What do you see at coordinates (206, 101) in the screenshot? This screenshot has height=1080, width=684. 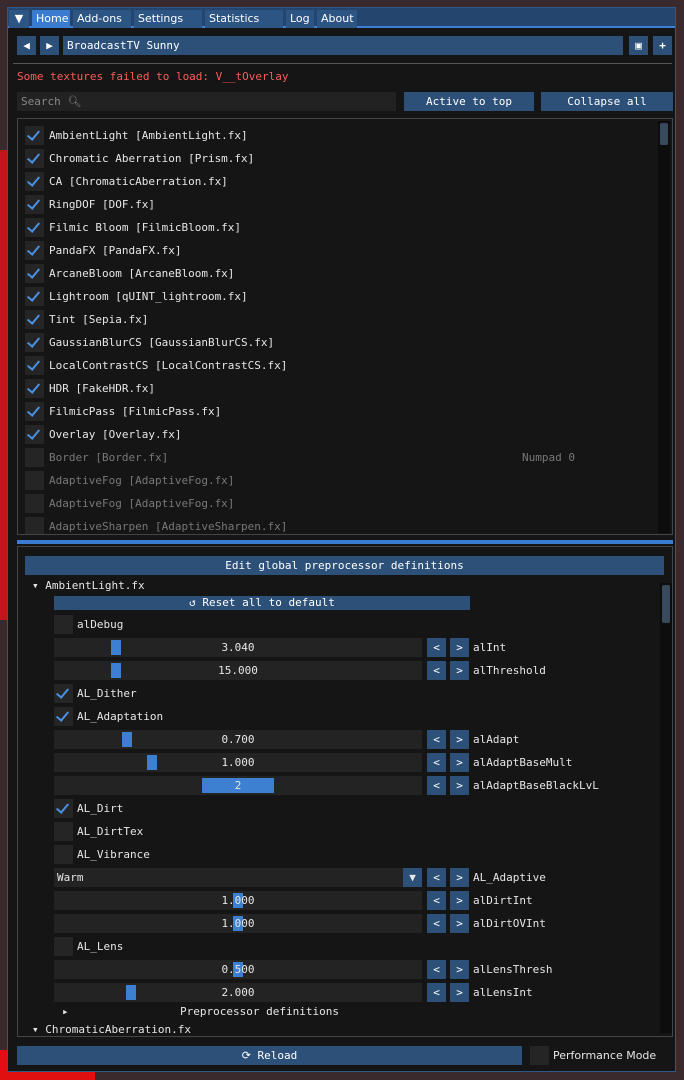 I see `search-input: Search 🔍︎` at bounding box center [206, 101].